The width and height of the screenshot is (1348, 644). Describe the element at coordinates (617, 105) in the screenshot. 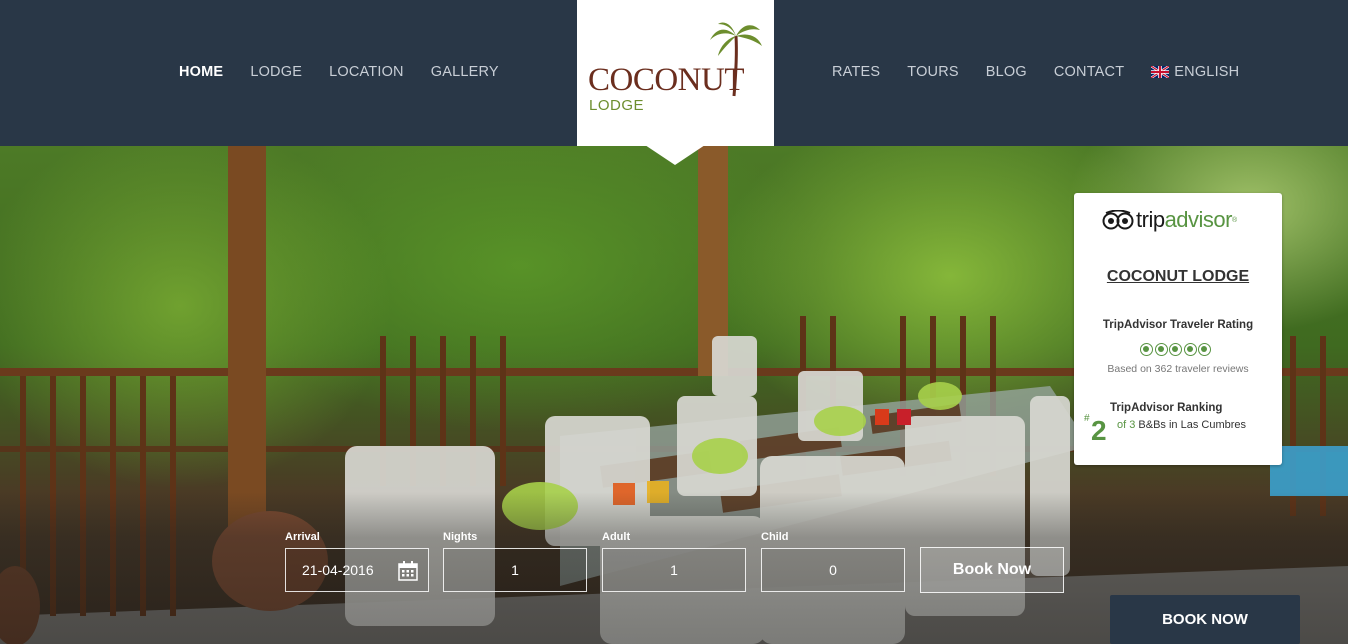

I see `logo-subtitle: LODGE` at that location.